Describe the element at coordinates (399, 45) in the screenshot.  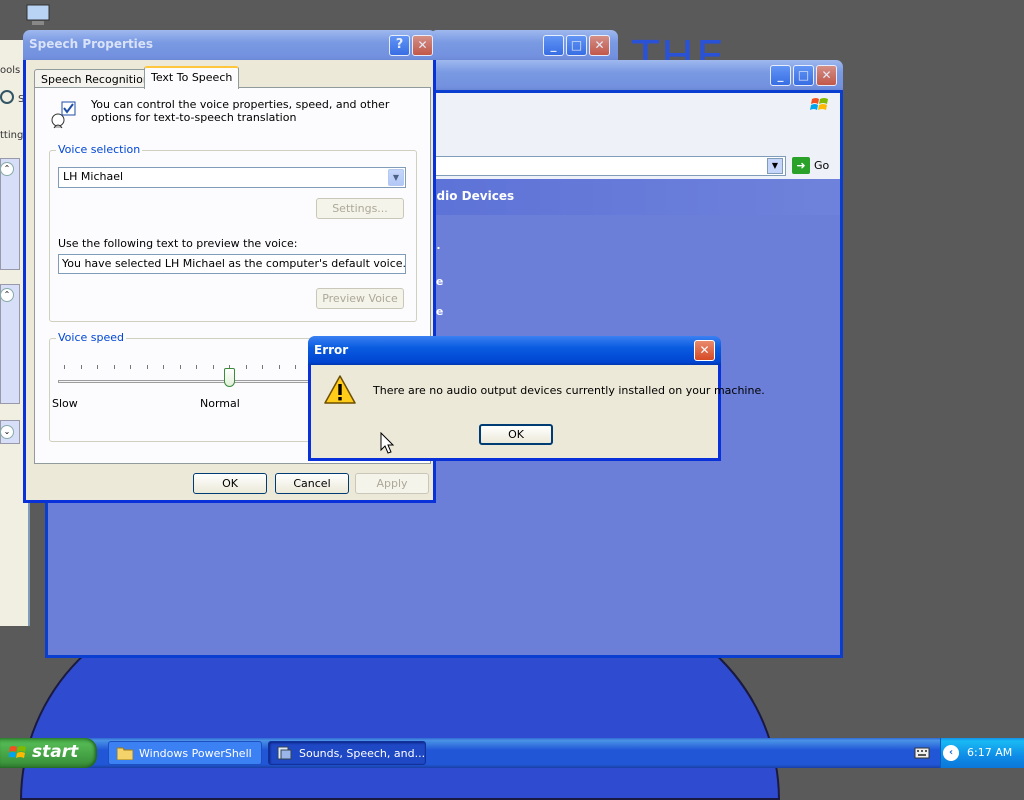
I see `help-icon: ?` at that location.